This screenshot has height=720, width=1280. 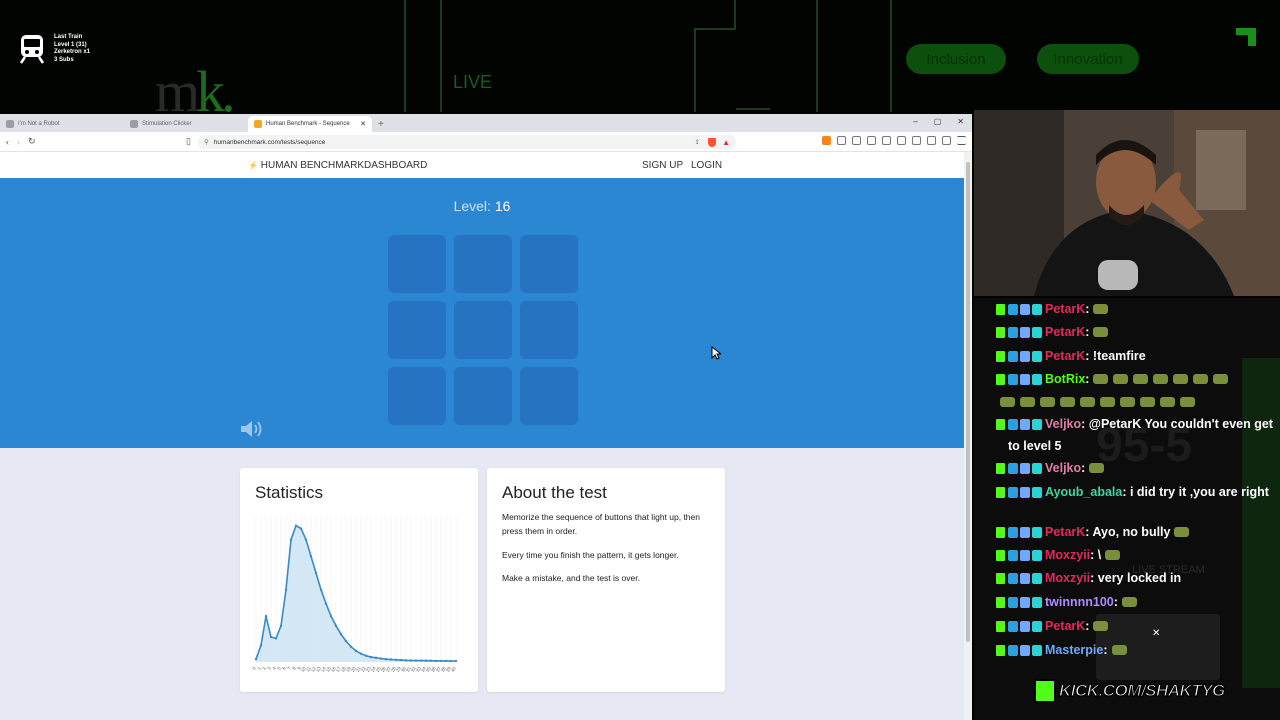 I want to click on sidebar-icon, so click(x=901, y=140).